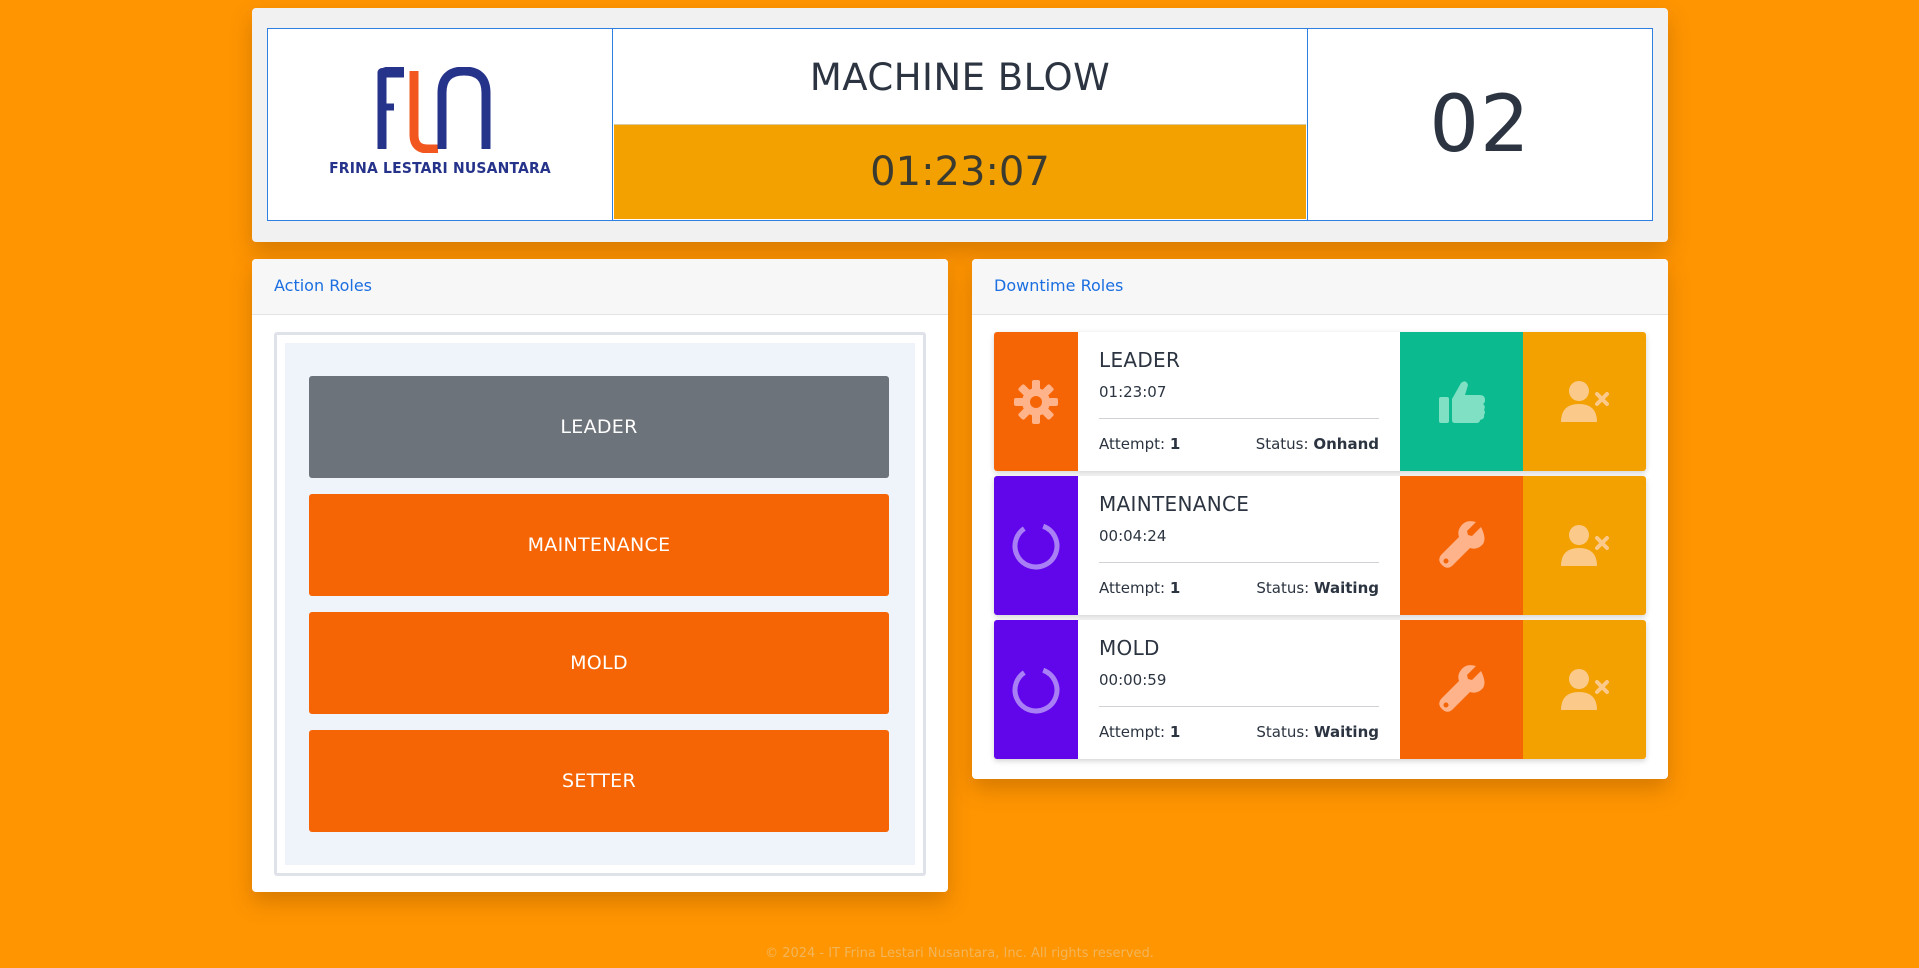  I want to click on gear-icon, so click(1036, 401).